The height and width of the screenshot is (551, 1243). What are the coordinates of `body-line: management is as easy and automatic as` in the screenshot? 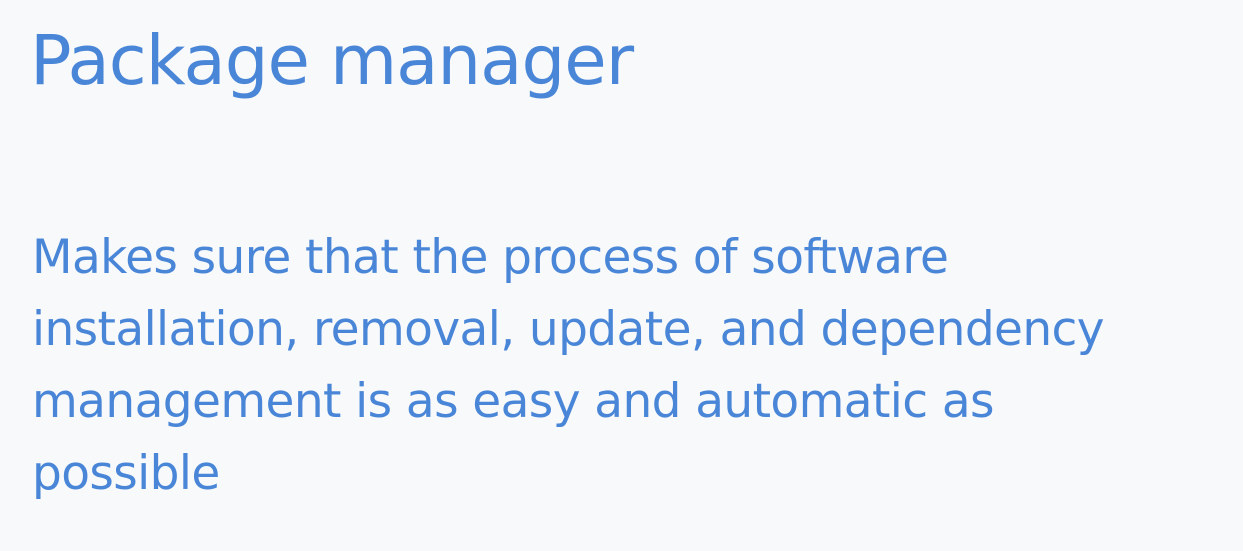 It's located at (513, 401).